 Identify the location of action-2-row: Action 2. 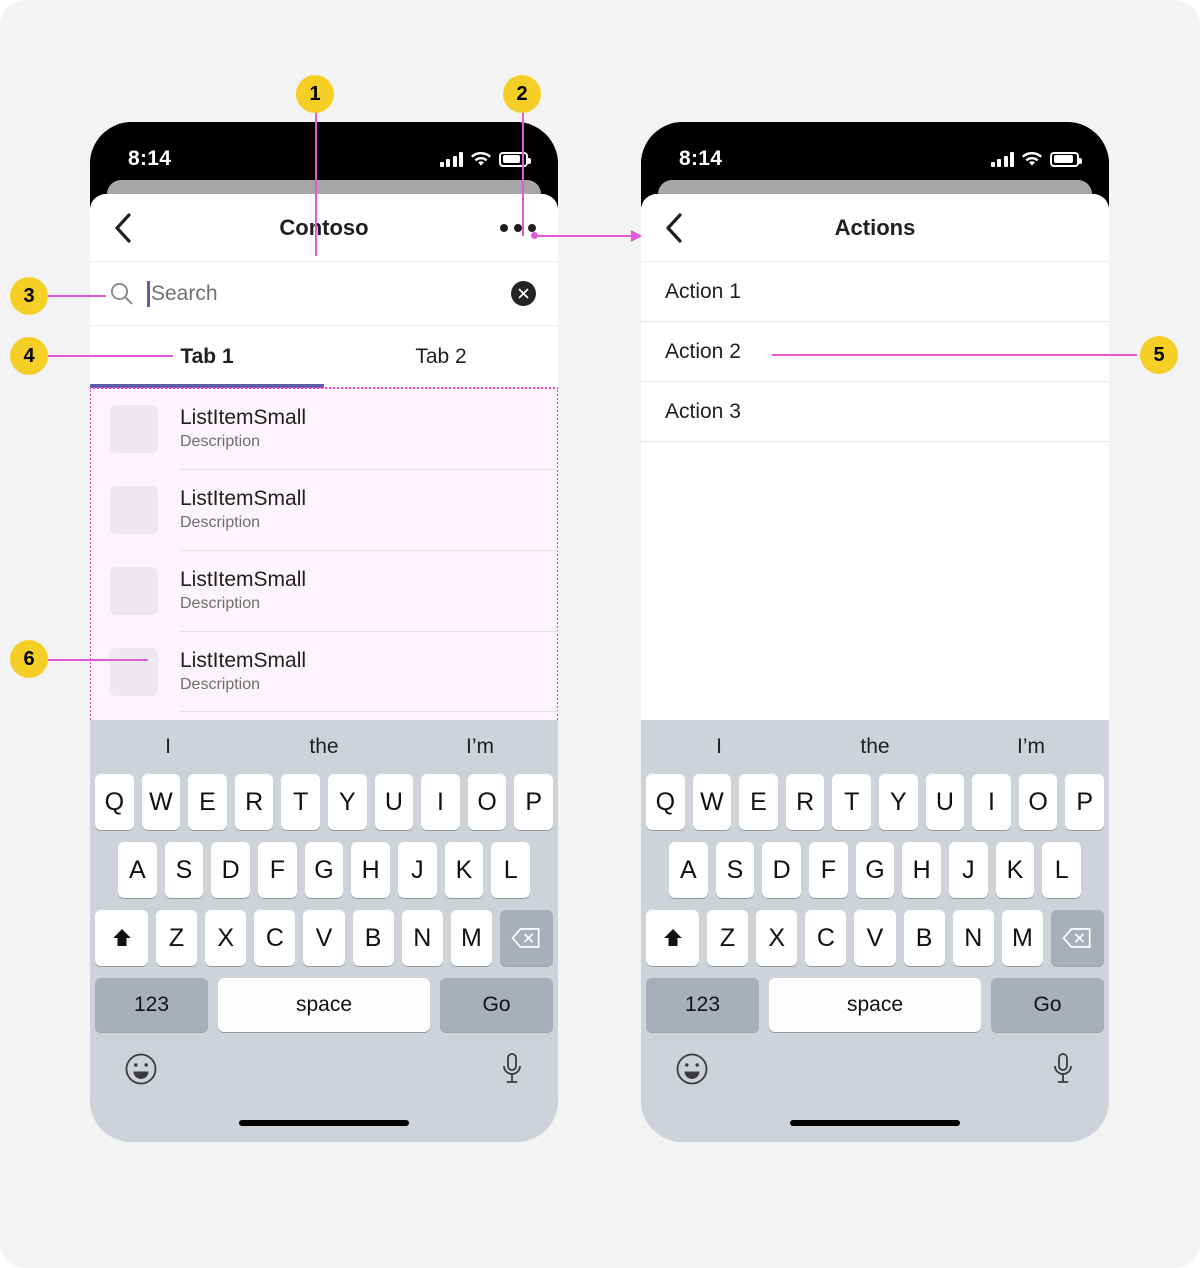
(875, 352).